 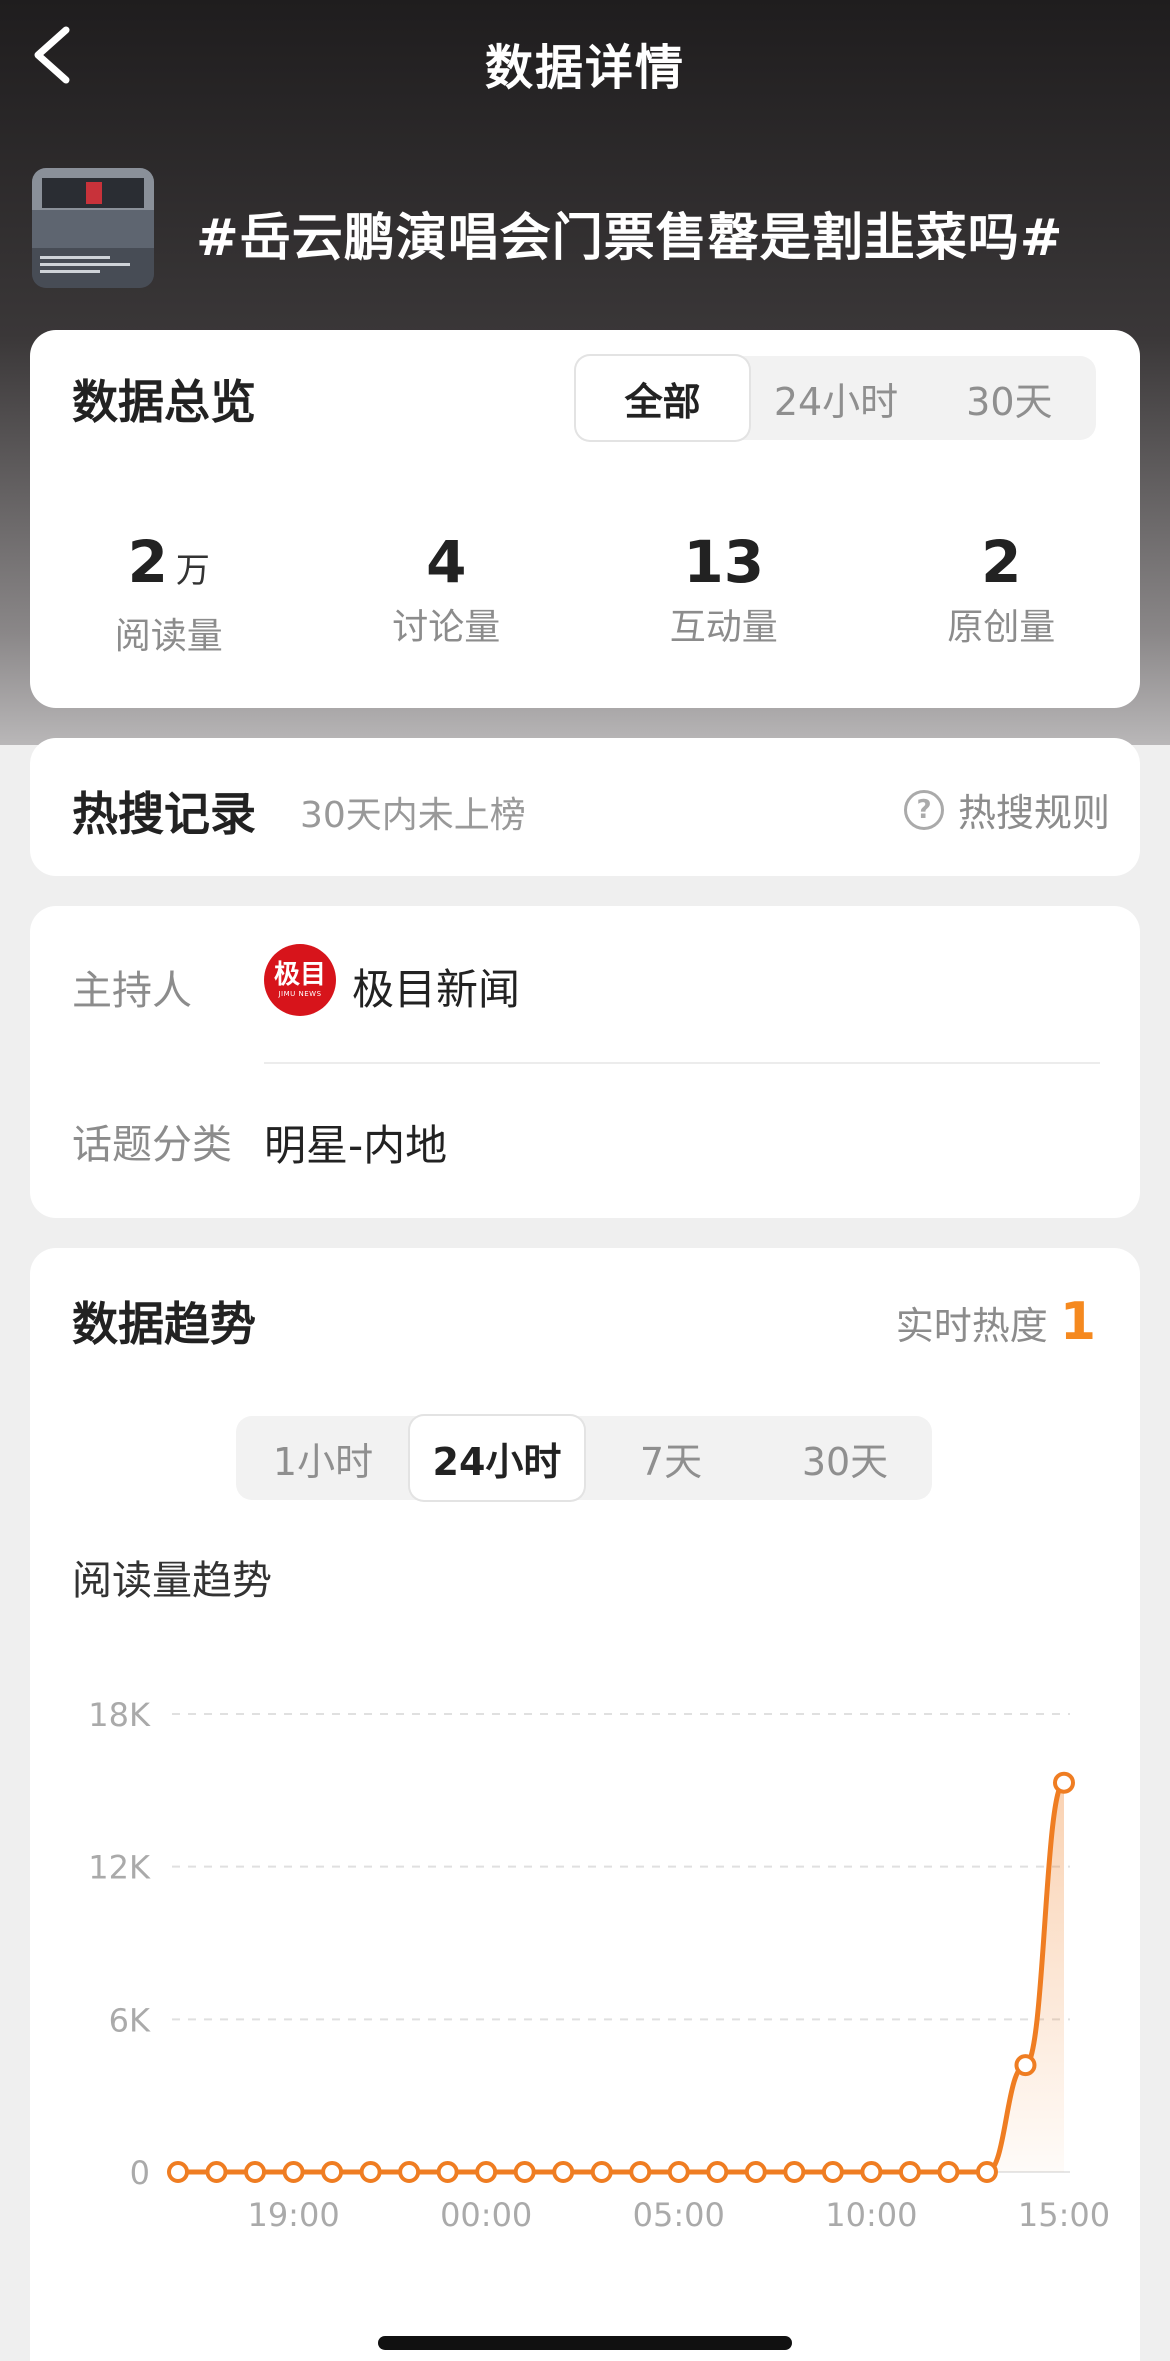 I want to click on overview-stats: 2万 阅读量 4 讨论量 13 互动量 2 原创量, so click(x=585, y=594).